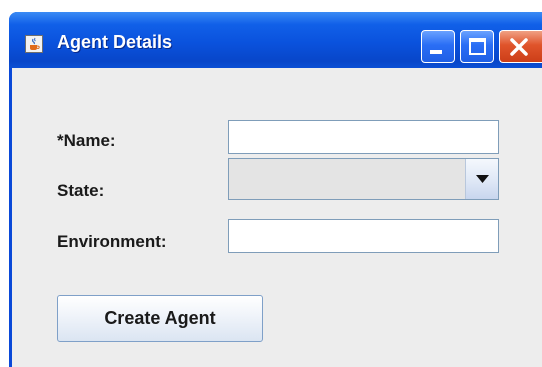 This screenshot has height=367, width=542. What do you see at coordinates (112, 241) in the screenshot?
I see `environment-label: Environment:` at bounding box center [112, 241].